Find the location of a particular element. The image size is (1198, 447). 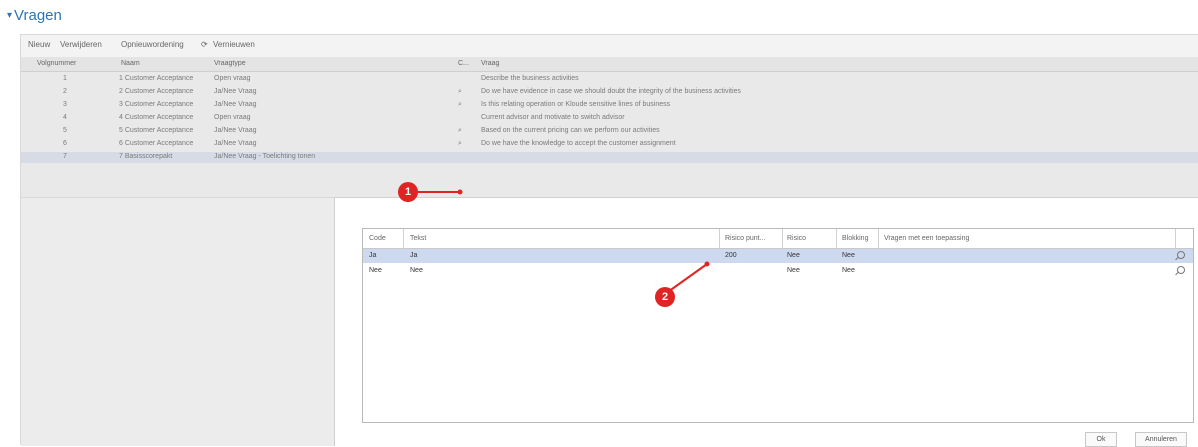

cell-nr: 1 is located at coordinates (65, 78).